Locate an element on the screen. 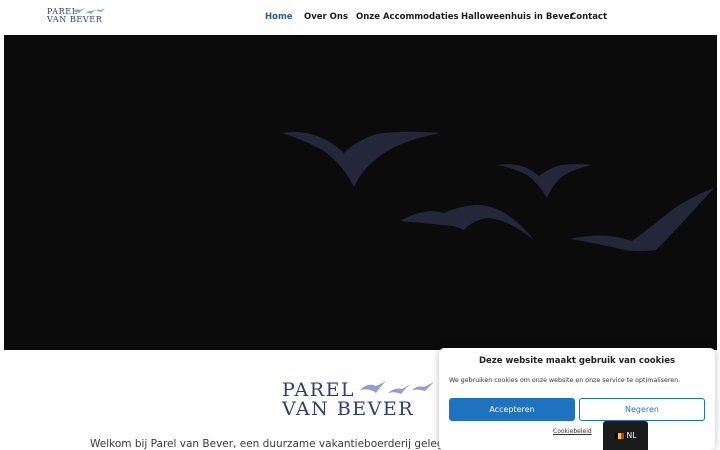 Image resolution: width=720 pixels, height=450 pixels. logo-line-2: VAN BEVER is located at coordinates (75, 19).